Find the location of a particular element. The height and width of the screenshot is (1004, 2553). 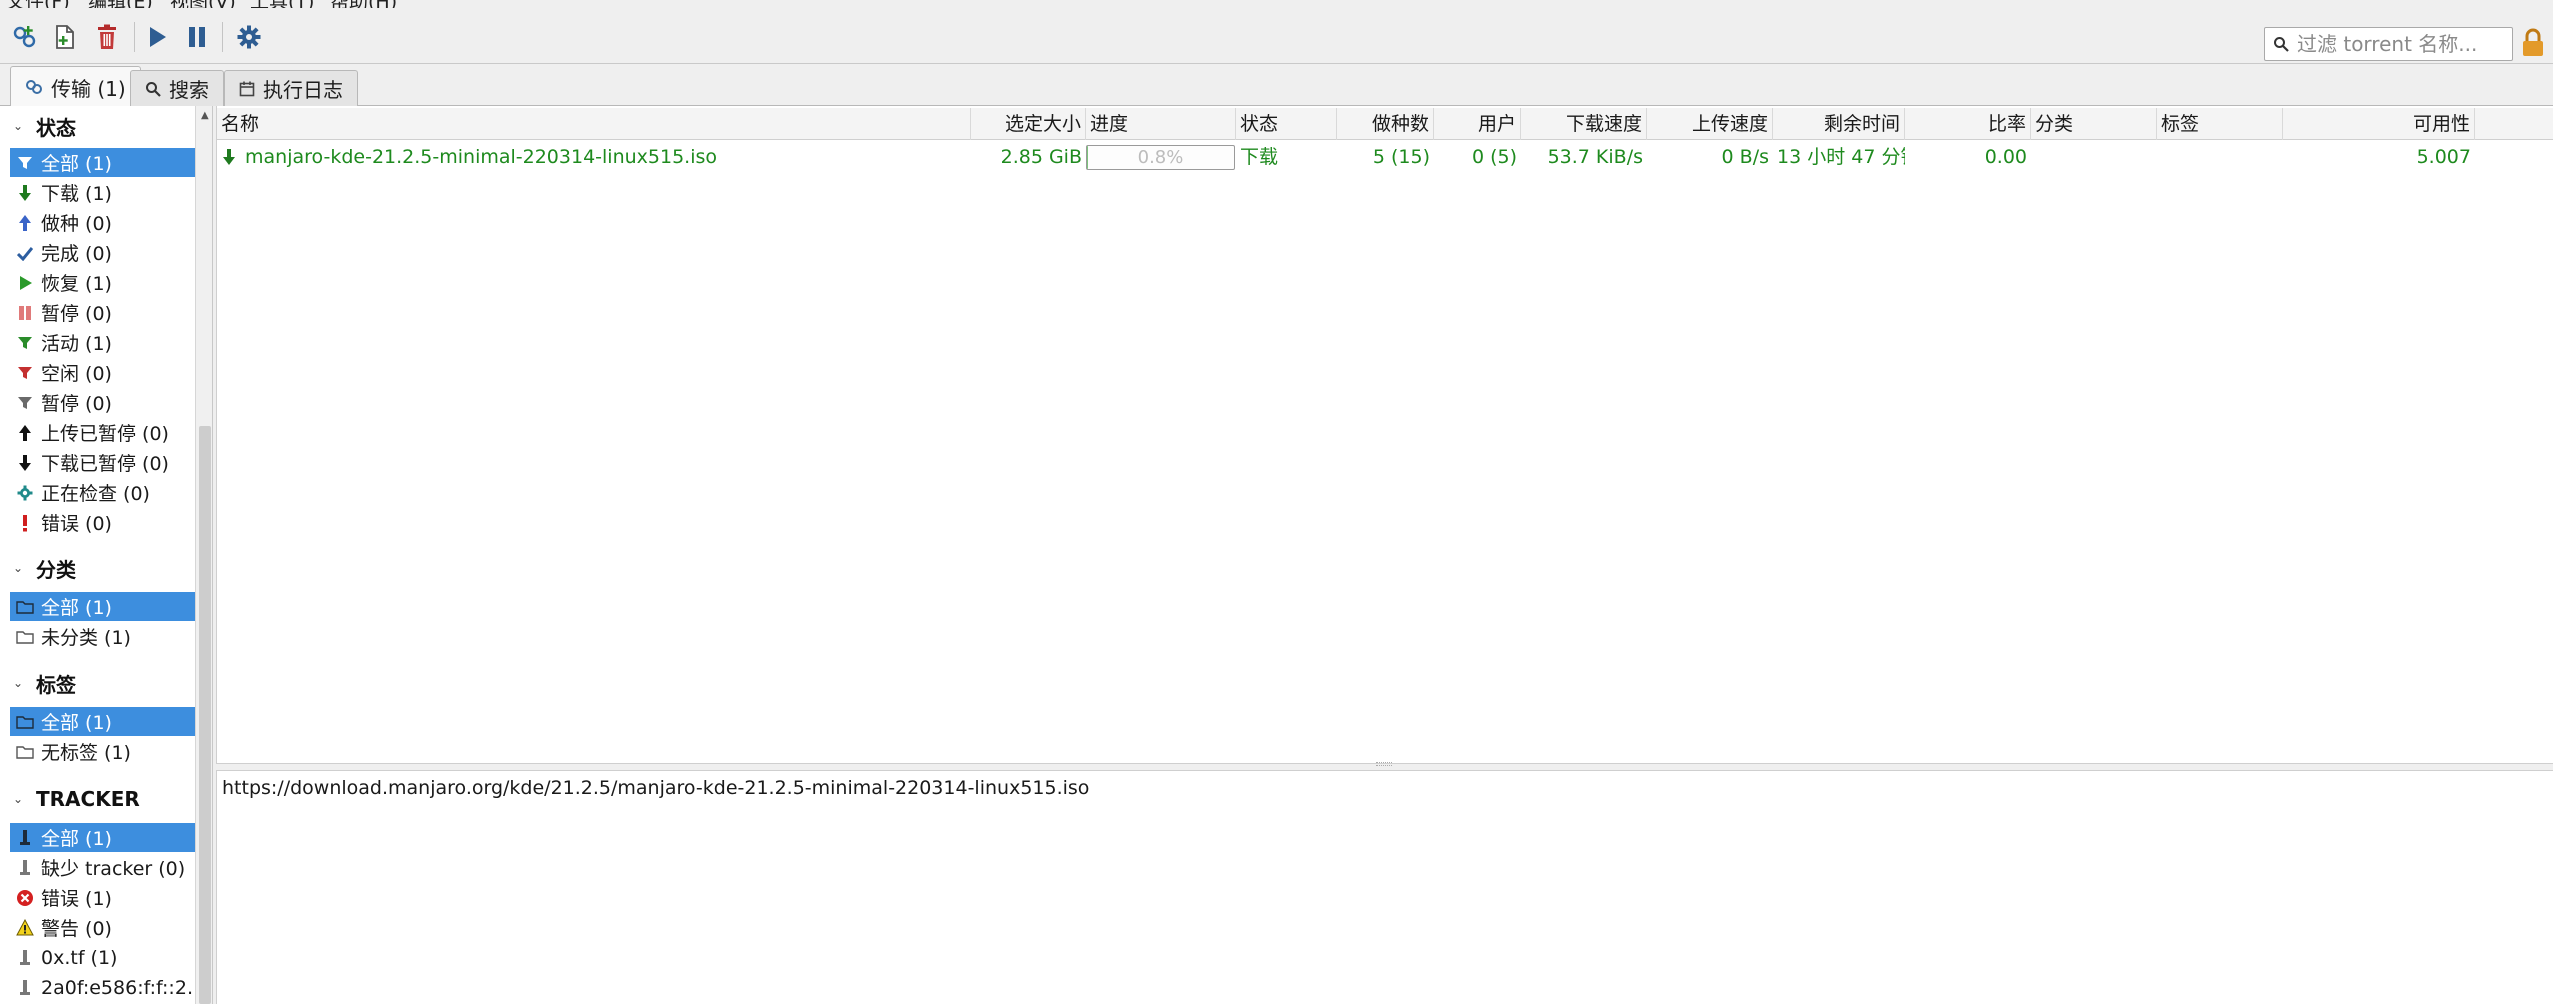

torrent-up-speed: 0 B/s is located at coordinates (1745, 157).